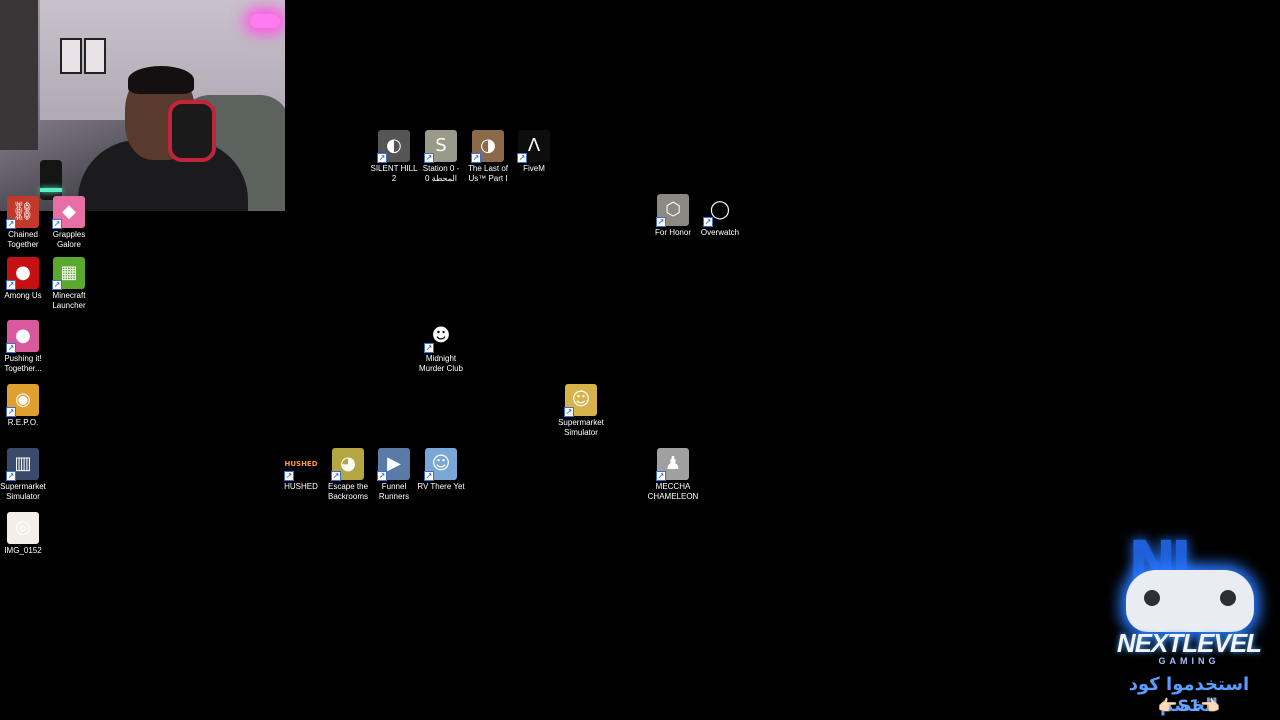 Image resolution: width=1280 pixels, height=720 pixels. I want to click on webcam-microphone-light, so click(51, 190).